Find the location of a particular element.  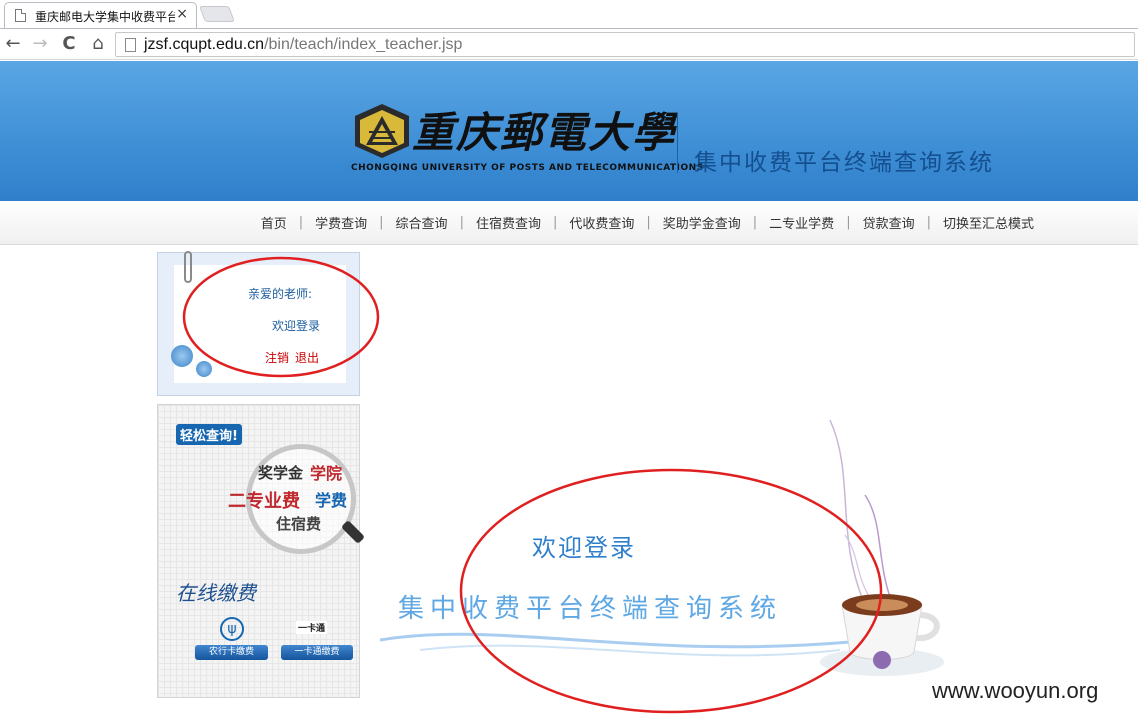

reload-icon: C is located at coordinates (69, 44).